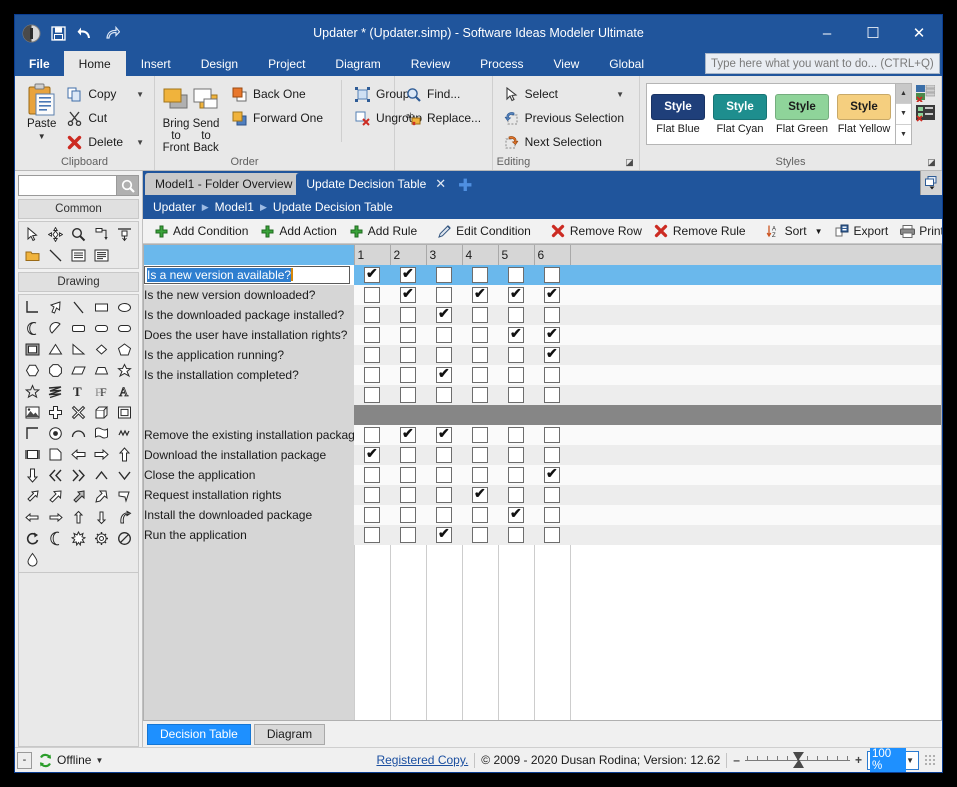 The width and height of the screenshot is (957, 787). What do you see at coordinates (700, 231) in the screenshot?
I see `remove-rule-button: Remove Rule` at bounding box center [700, 231].